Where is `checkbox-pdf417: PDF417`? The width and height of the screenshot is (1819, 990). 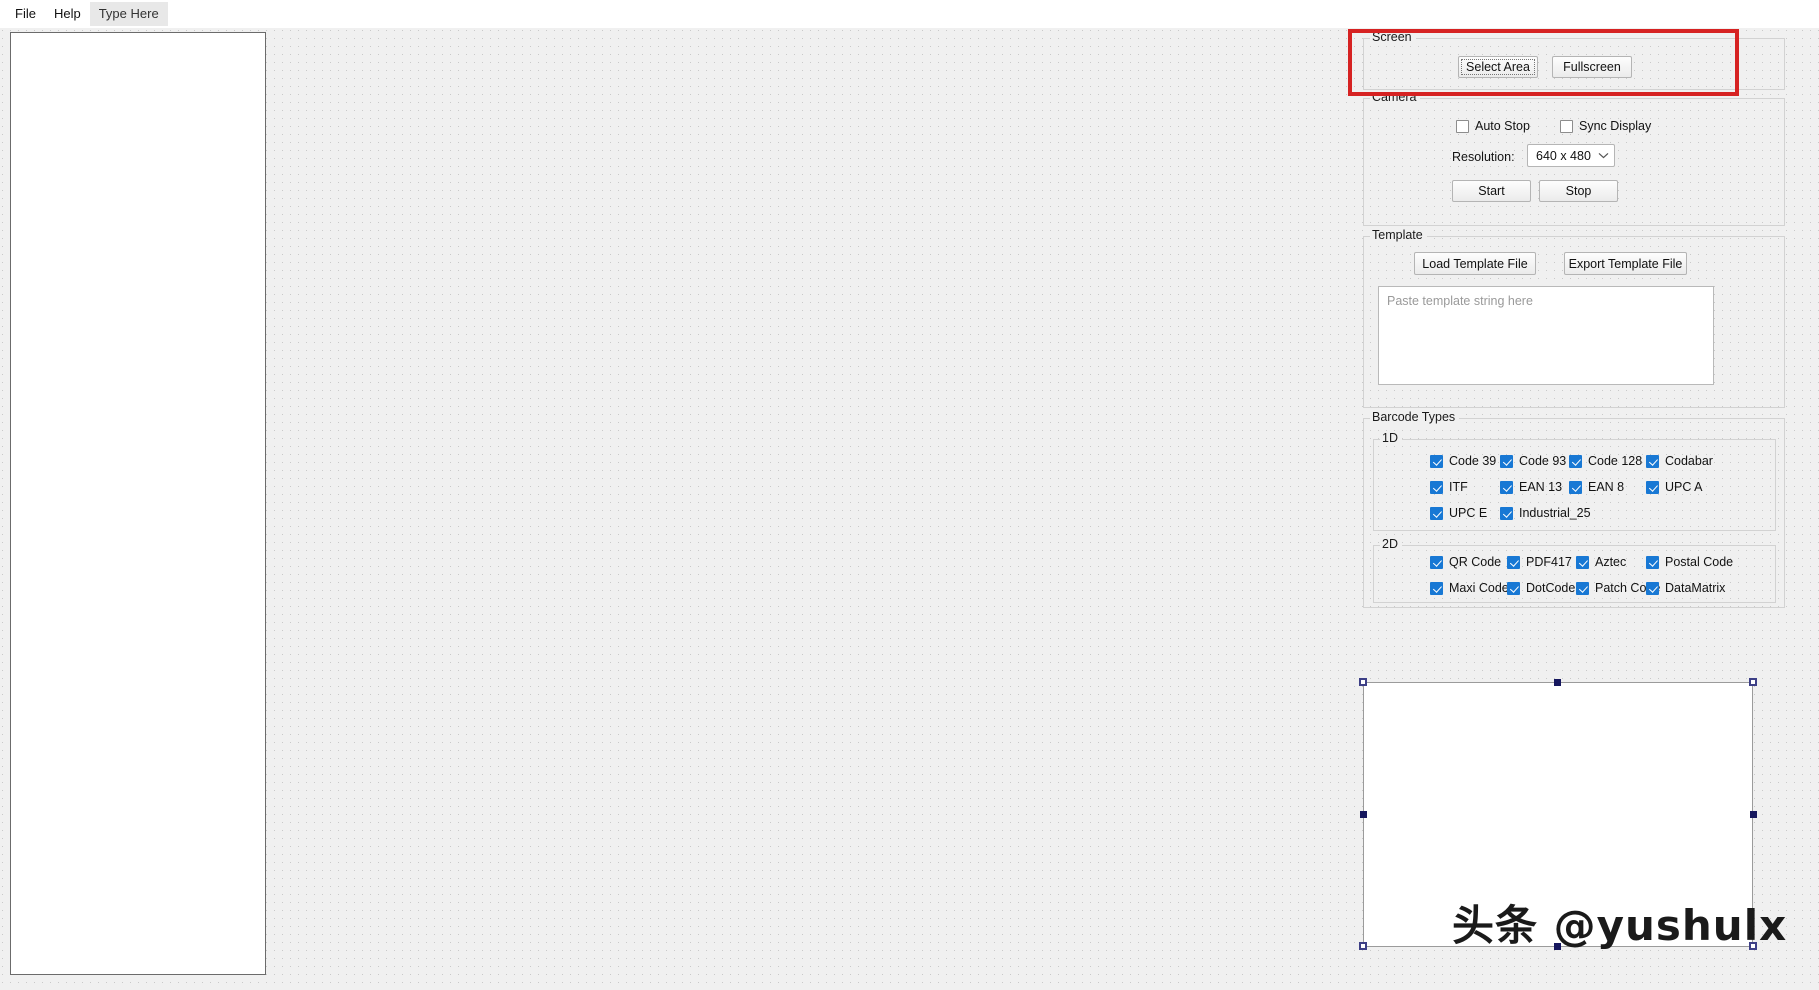
checkbox-pdf417: PDF417 is located at coordinates (1539, 562).